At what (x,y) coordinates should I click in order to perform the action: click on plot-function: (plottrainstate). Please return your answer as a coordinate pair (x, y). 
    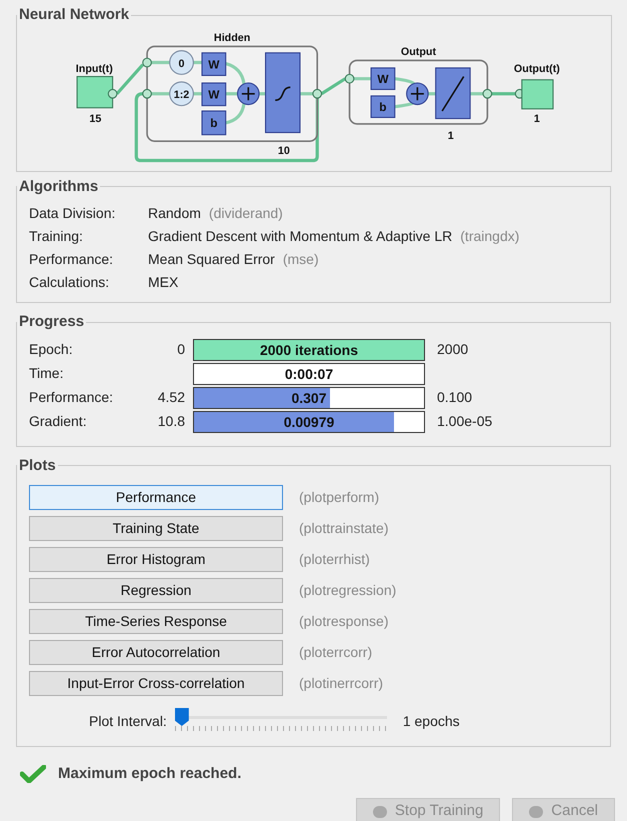
    Looking at the image, I should click on (343, 528).